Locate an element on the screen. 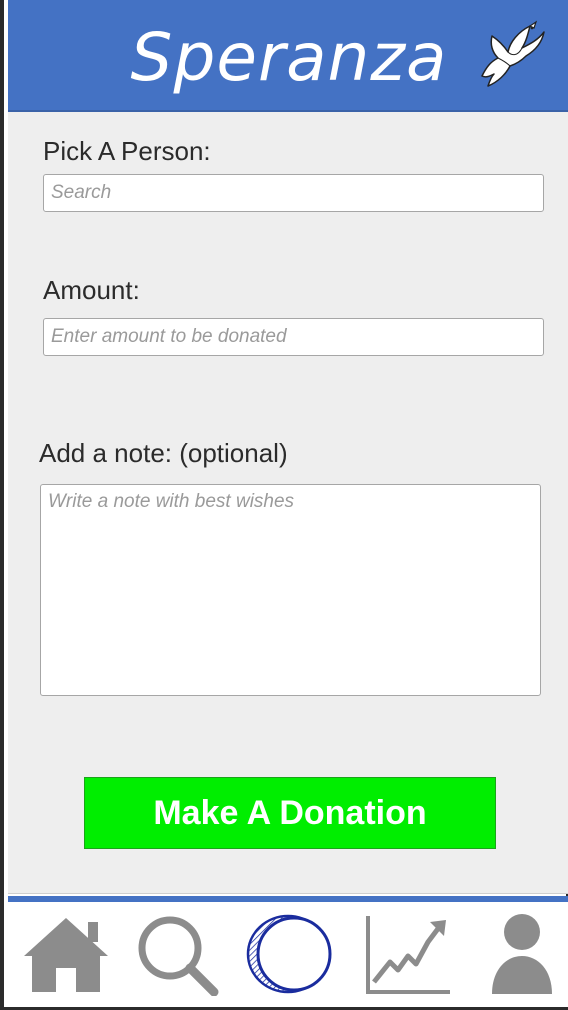  tab-profile is located at coordinates (521, 954).